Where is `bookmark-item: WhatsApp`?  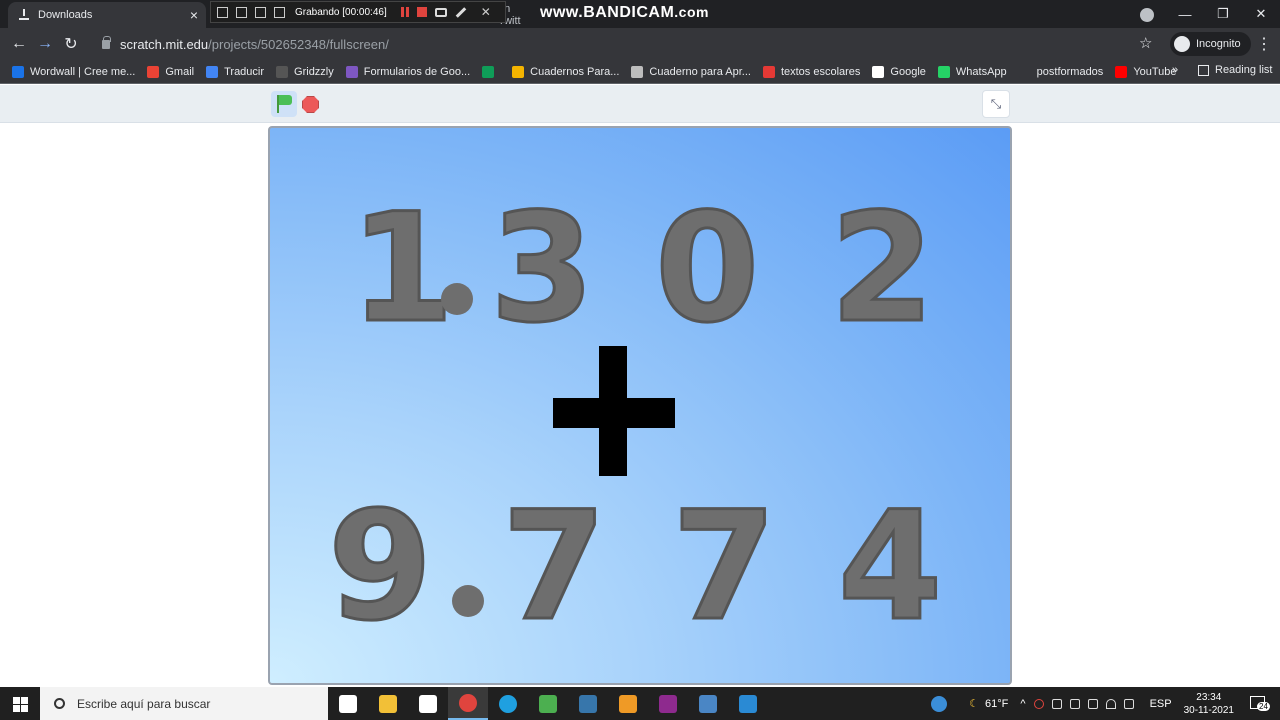 bookmark-item: WhatsApp is located at coordinates (972, 71).